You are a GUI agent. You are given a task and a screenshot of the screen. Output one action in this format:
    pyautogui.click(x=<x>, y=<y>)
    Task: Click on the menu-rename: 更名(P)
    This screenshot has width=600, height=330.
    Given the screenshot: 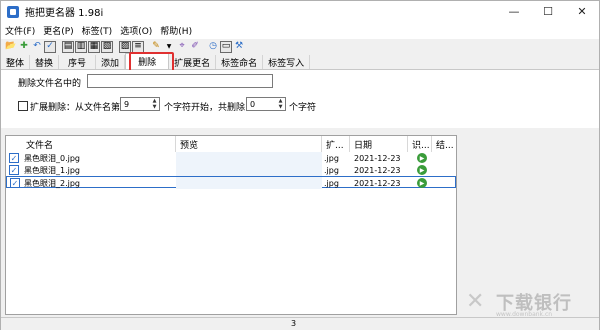 What is the action you would take?
    pyautogui.click(x=58, y=30)
    